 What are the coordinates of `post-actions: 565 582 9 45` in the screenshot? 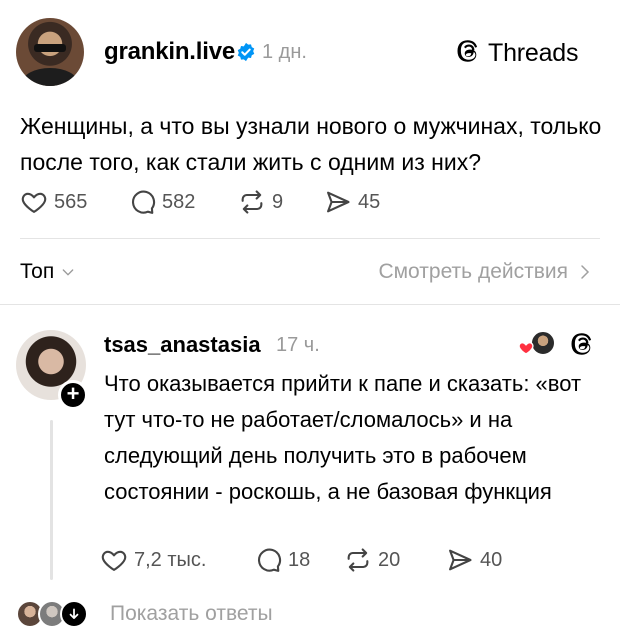 It's located at (200, 202).